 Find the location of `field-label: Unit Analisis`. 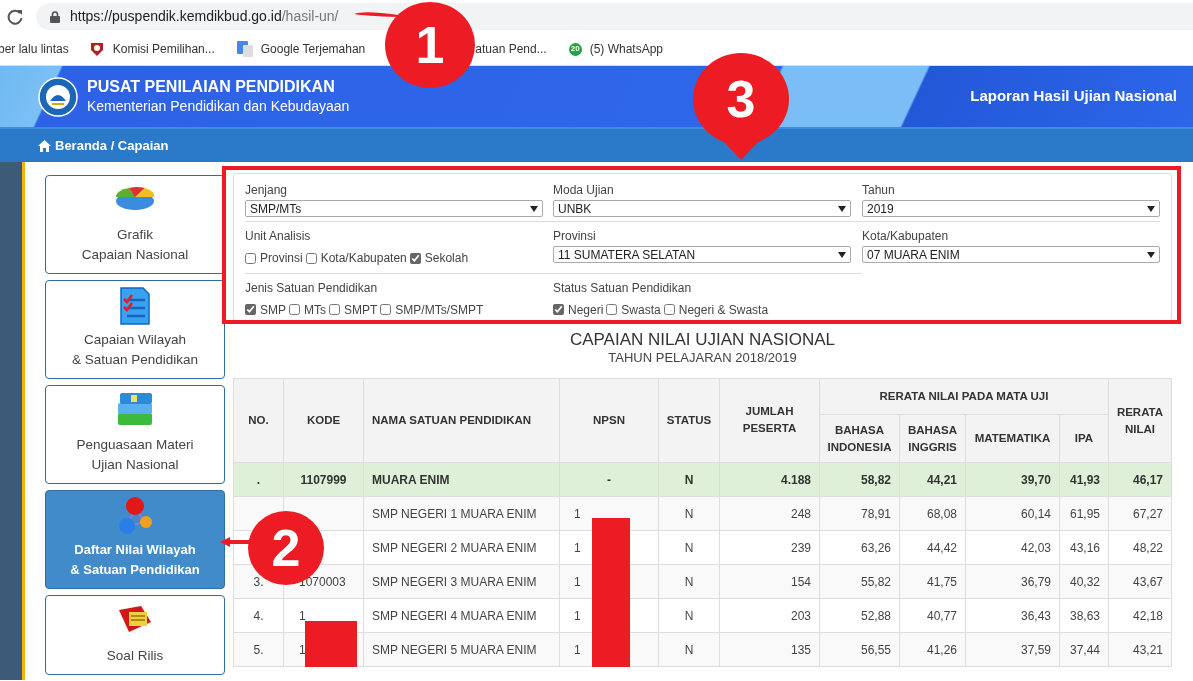

field-label: Unit Analisis is located at coordinates (278, 236).